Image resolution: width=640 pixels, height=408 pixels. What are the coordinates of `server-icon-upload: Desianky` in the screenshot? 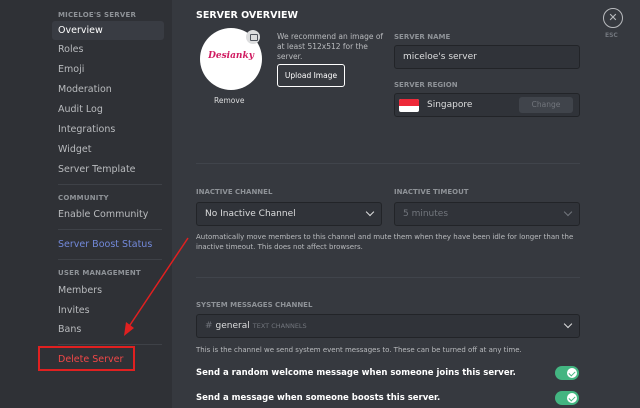 It's located at (231, 59).